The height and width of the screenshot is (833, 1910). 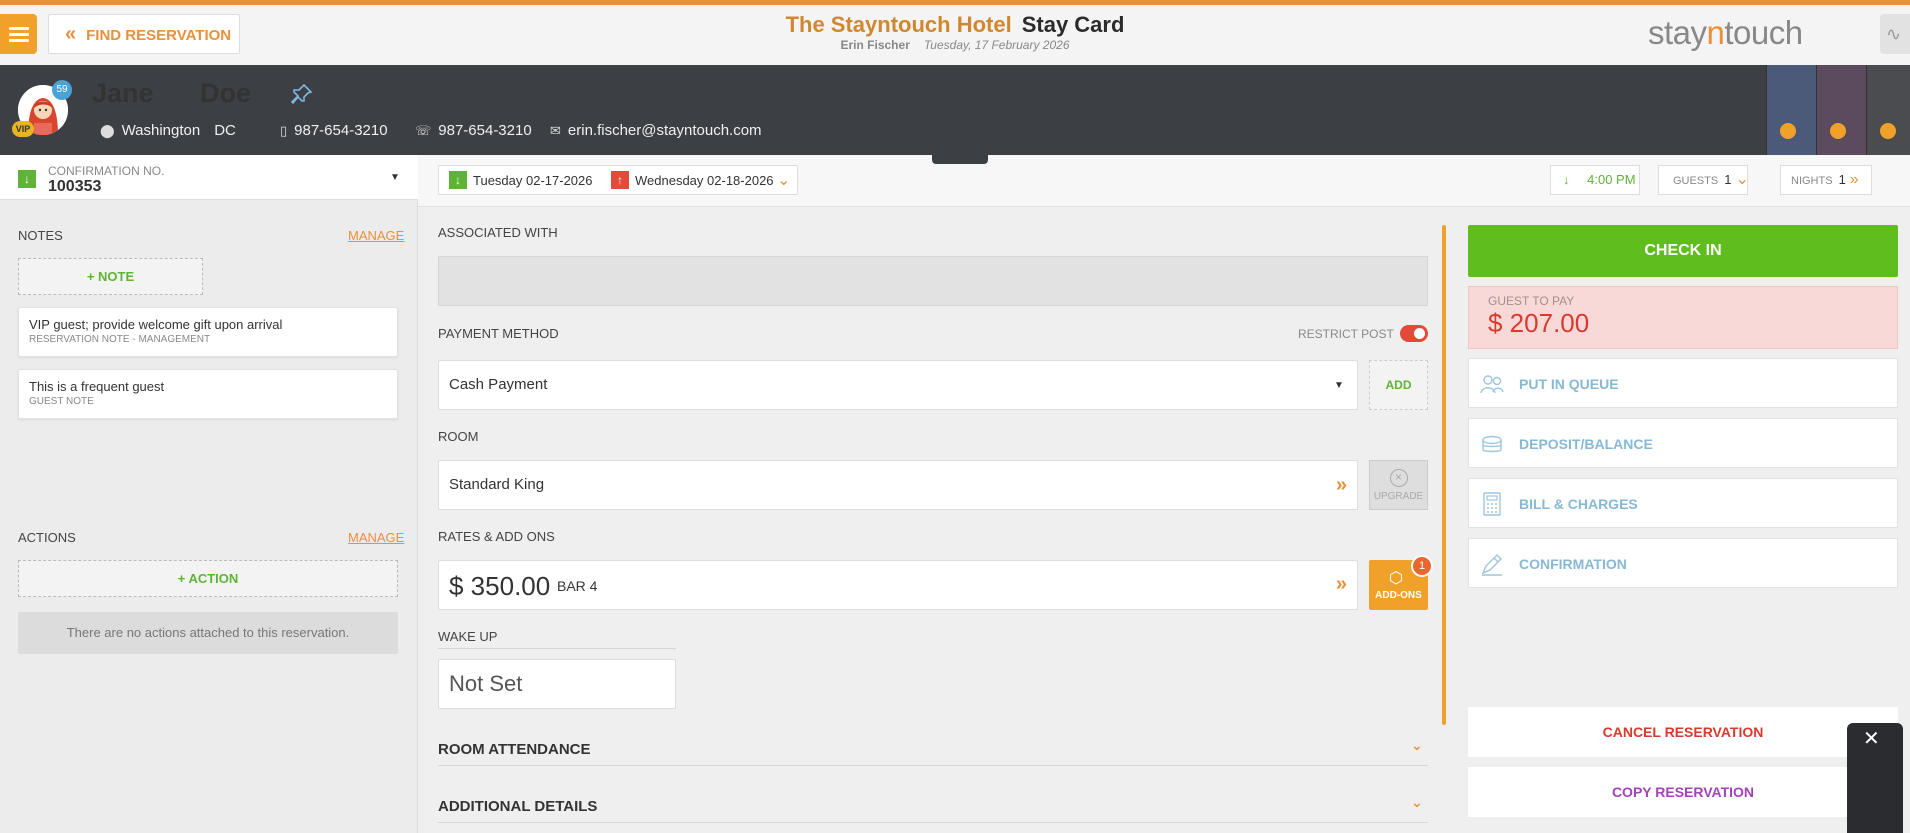 What do you see at coordinates (1422, 566) in the screenshot?
I see `addons-count-badge: 1` at bounding box center [1422, 566].